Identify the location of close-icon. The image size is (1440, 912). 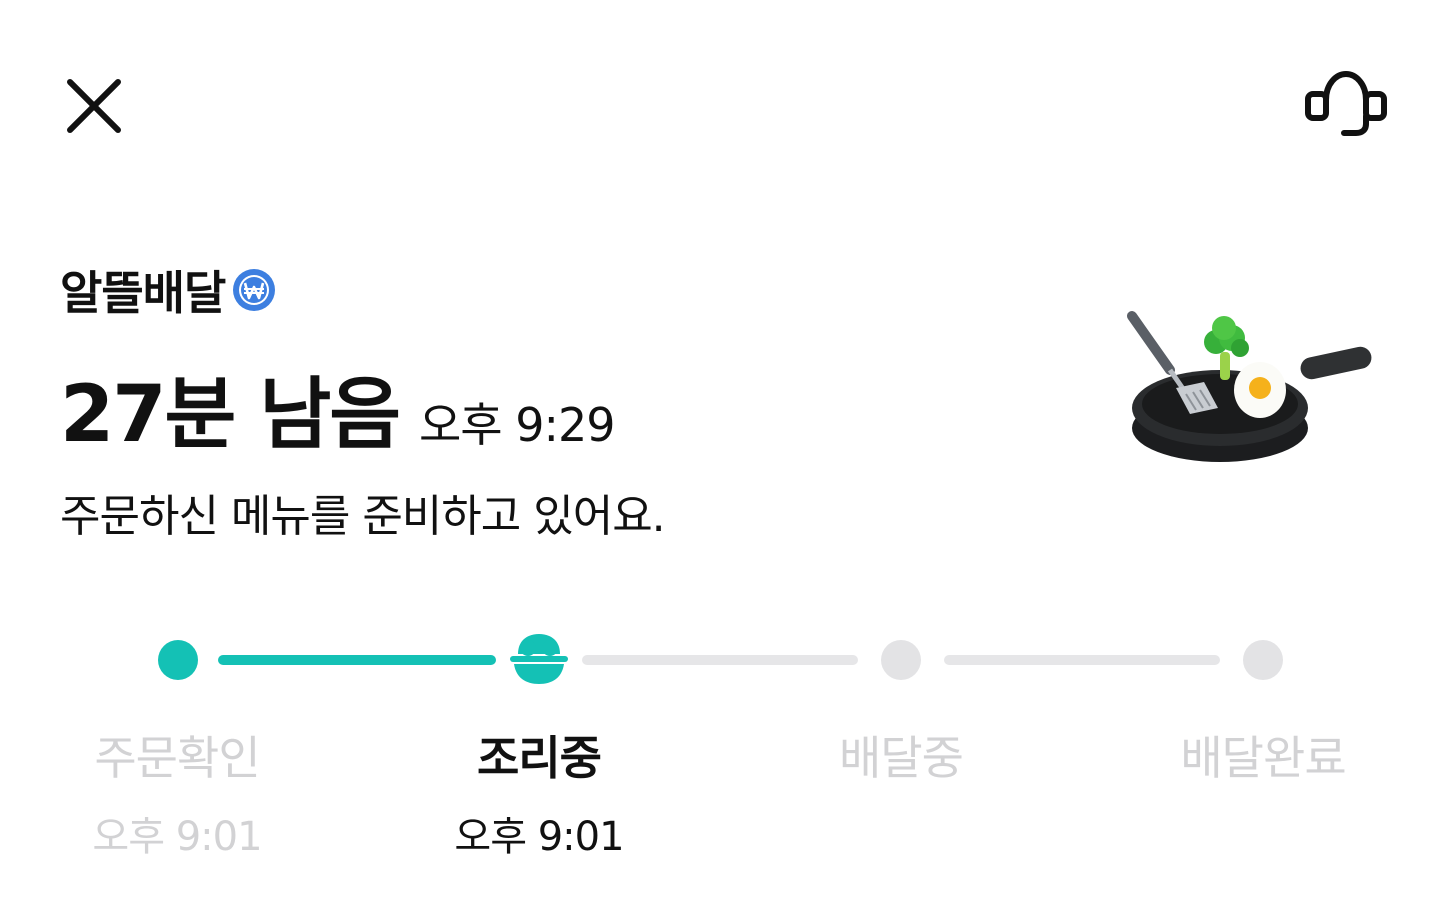
(94, 106).